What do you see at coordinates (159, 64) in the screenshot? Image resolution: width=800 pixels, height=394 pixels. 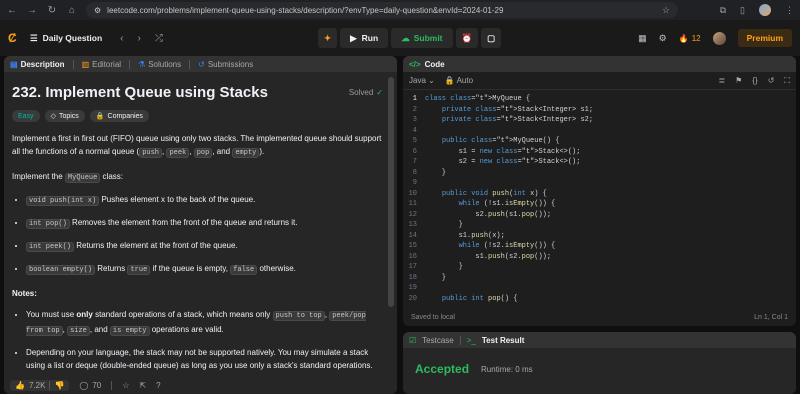 I see `tab-solutions: ⚗ Solutions` at bounding box center [159, 64].